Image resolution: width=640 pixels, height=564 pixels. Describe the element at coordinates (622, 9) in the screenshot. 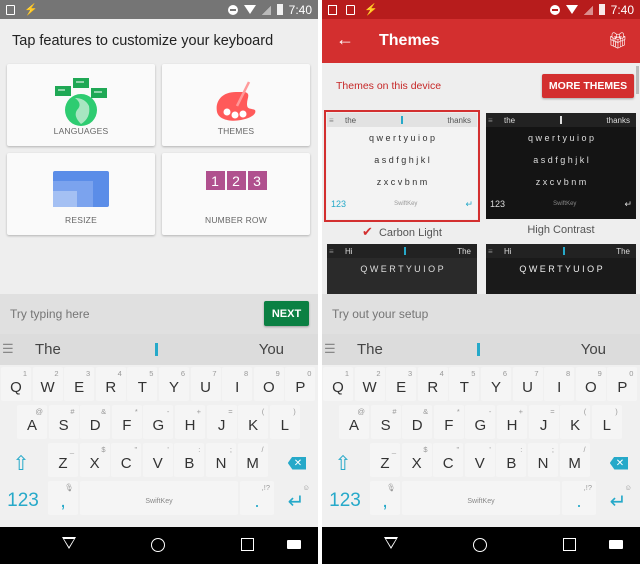

I see `clock: 7:40` at that location.